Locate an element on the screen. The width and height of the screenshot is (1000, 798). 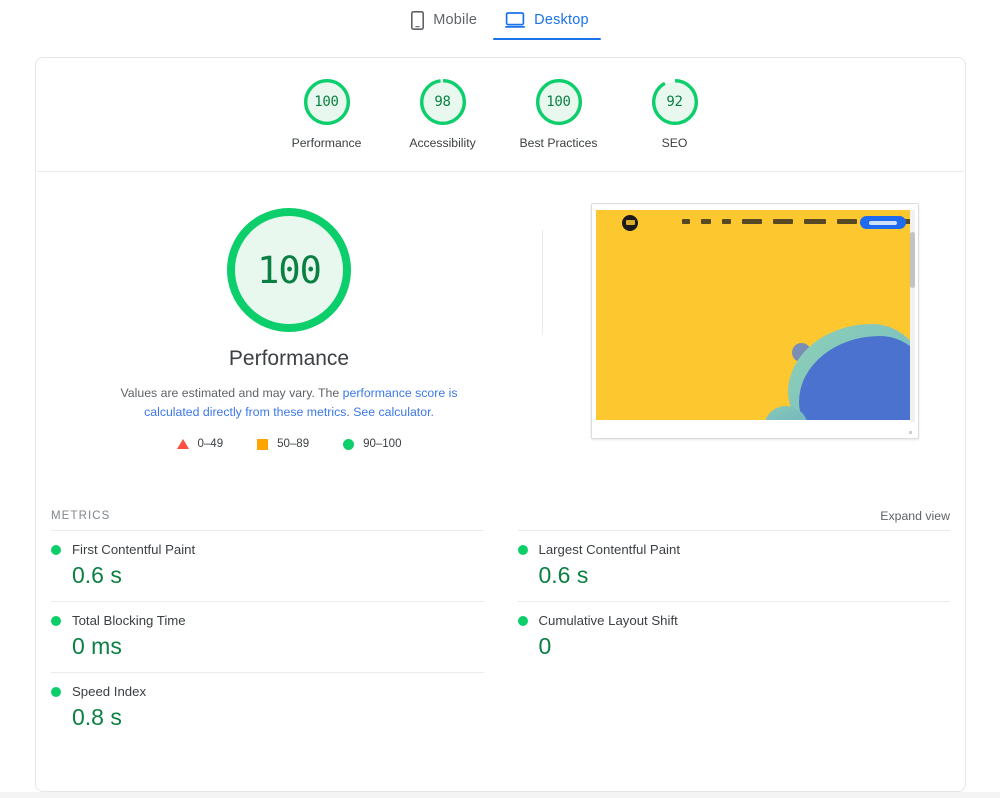
category-score-best-practices: 100 Best Practices is located at coordinates (559, 114).